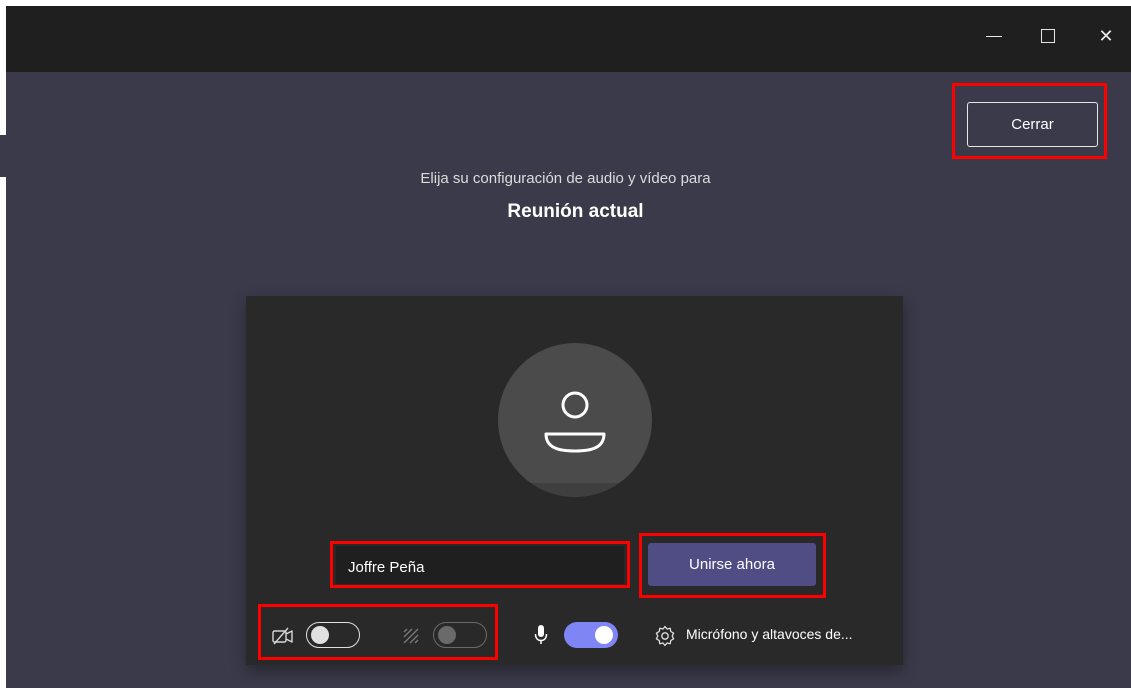 This screenshot has height=688, width=1131. What do you see at coordinates (411, 636) in the screenshot?
I see `background-blur-icon` at bounding box center [411, 636].